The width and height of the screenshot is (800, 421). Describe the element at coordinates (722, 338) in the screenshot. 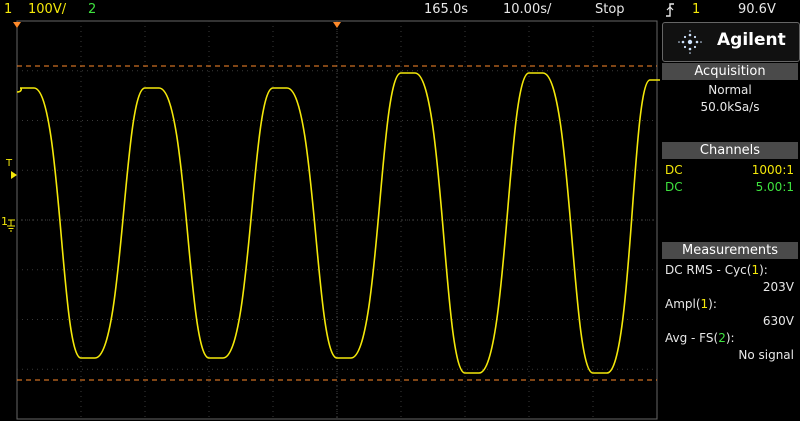

I see `measurement-channel: 2` at that location.